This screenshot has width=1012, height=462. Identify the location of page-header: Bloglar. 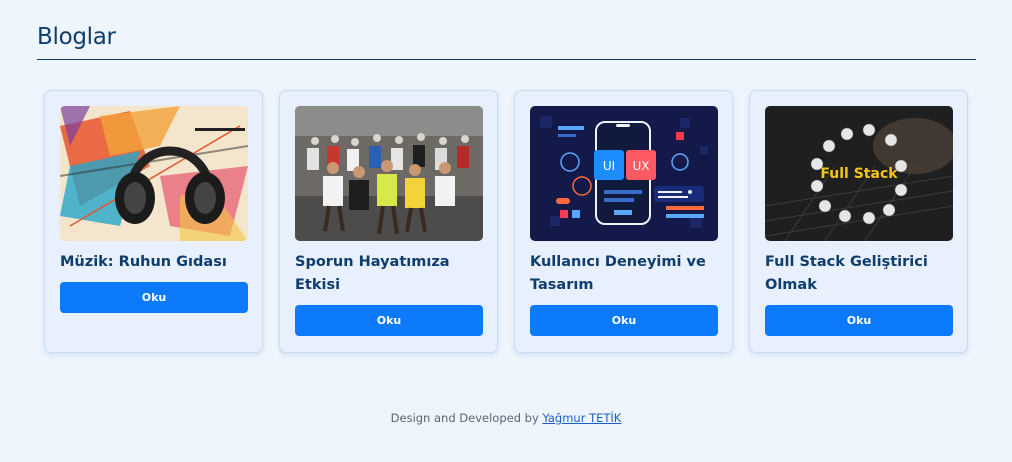
(506, 40).